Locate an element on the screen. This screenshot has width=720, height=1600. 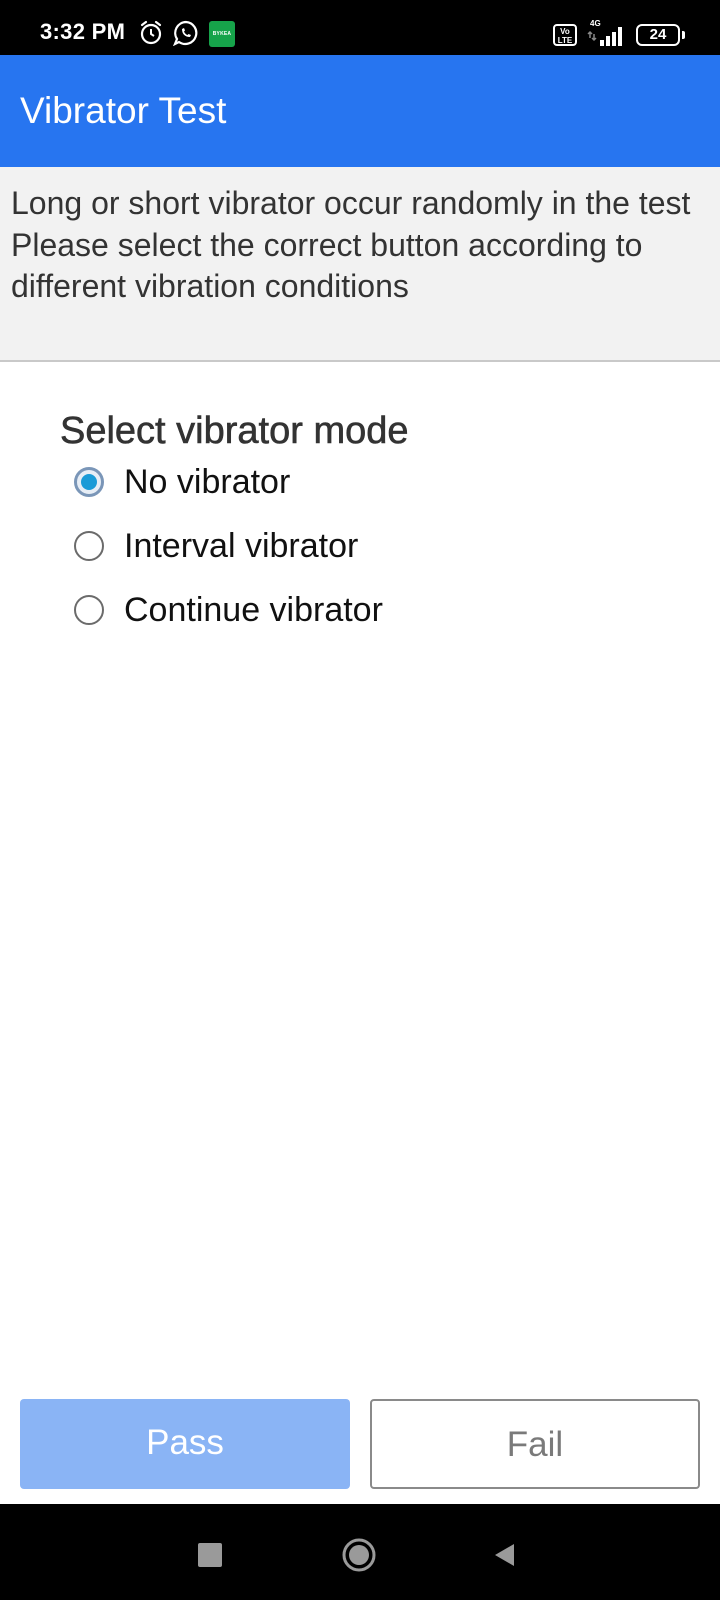
recents-icon is located at coordinates (210, 1555).